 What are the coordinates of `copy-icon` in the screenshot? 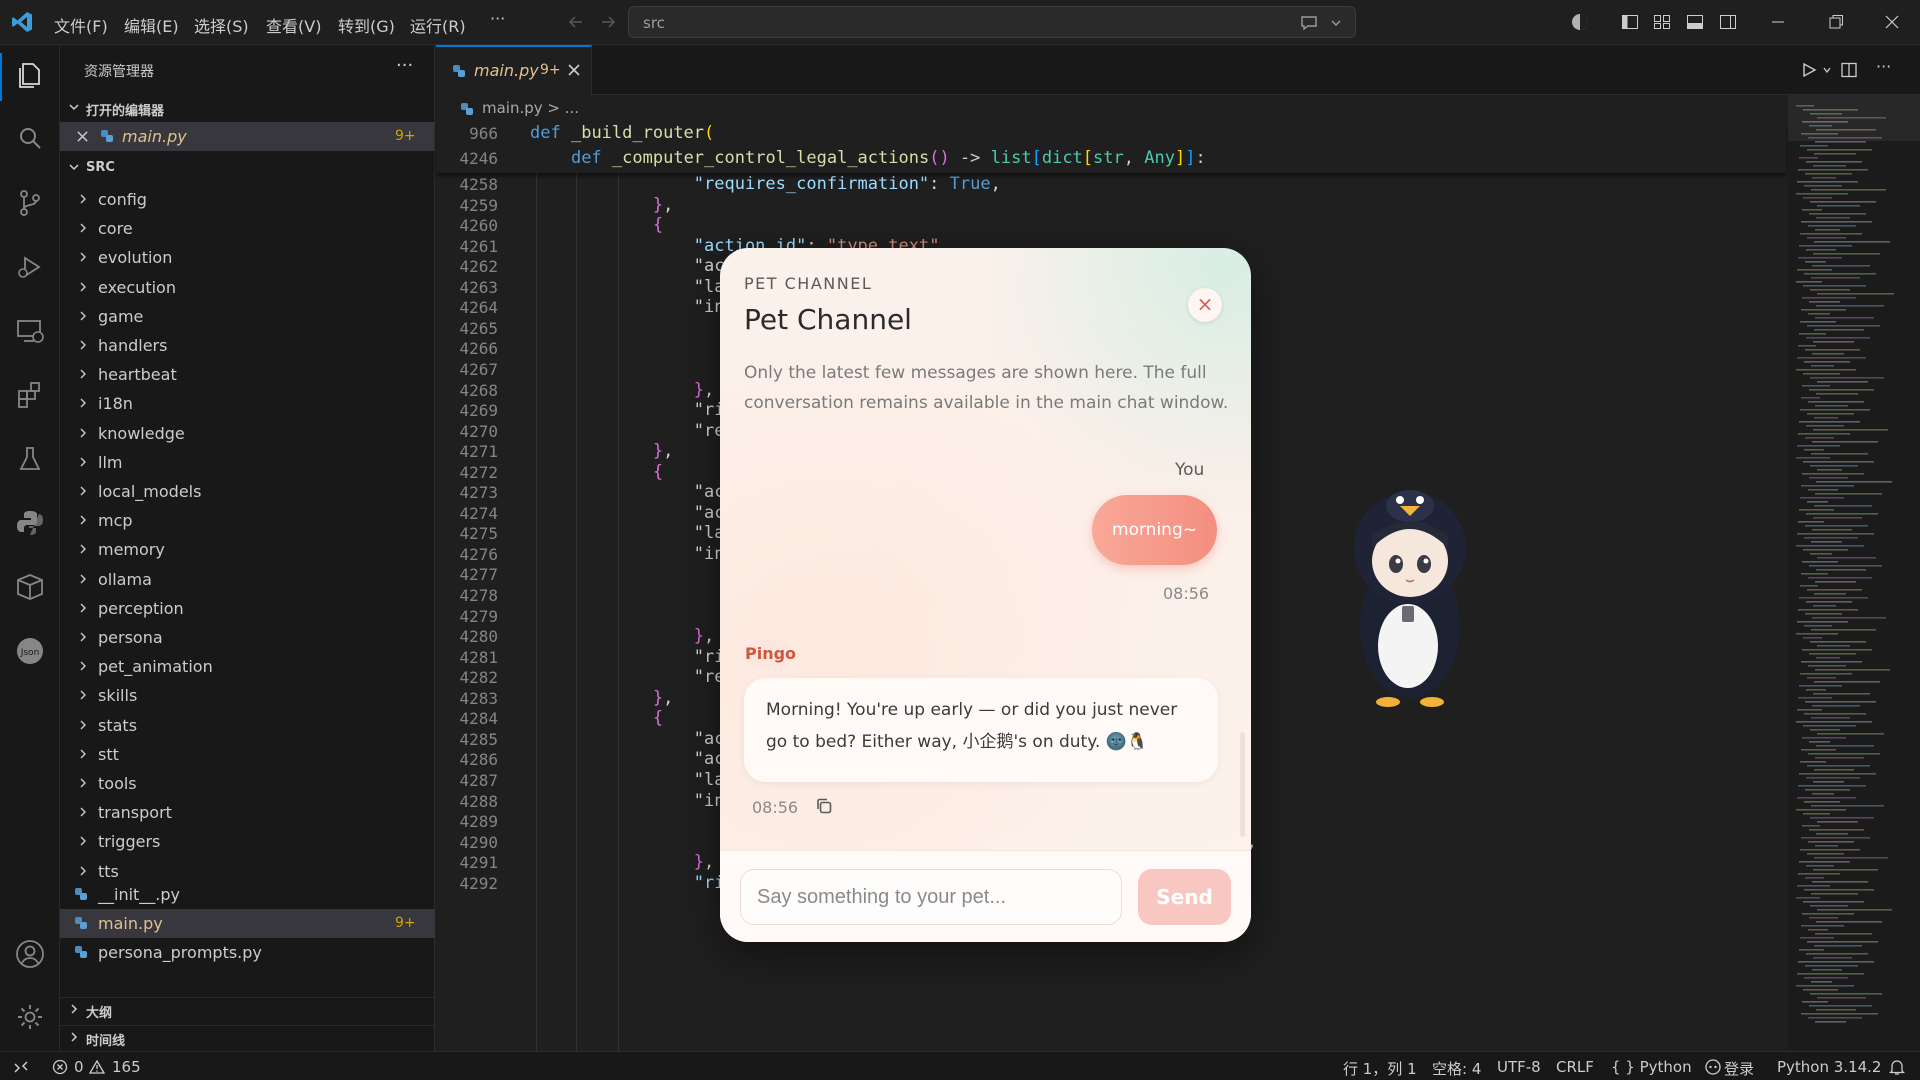 It's located at (824, 806).